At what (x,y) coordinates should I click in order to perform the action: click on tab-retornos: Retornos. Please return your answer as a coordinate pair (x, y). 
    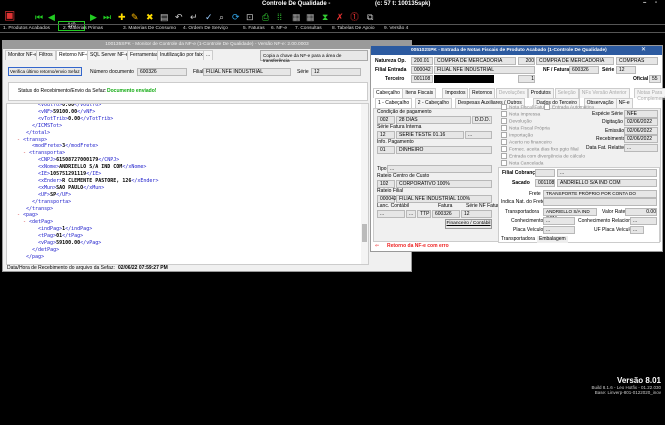
    Looking at the image, I should click on (482, 93).